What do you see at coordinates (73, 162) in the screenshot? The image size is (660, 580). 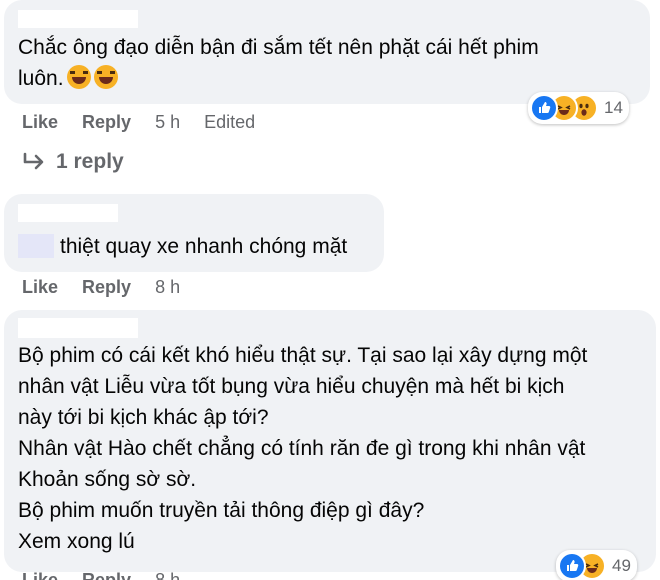 I see `view-replies-link: 1 reply` at bounding box center [73, 162].